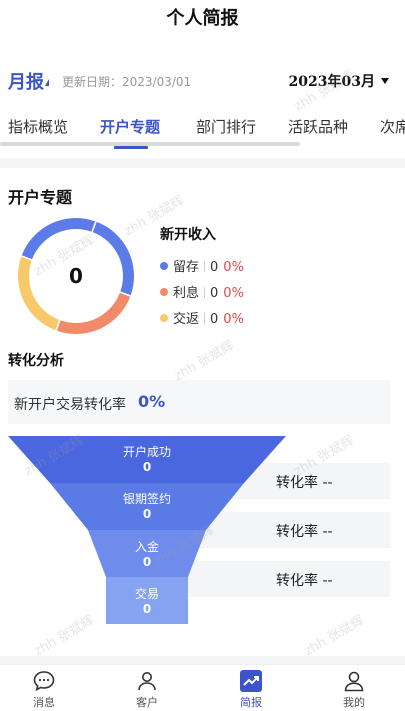 Image resolution: width=405 pixels, height=711 pixels. Describe the element at coordinates (47, 82) in the screenshot. I see `caret-icon` at that location.